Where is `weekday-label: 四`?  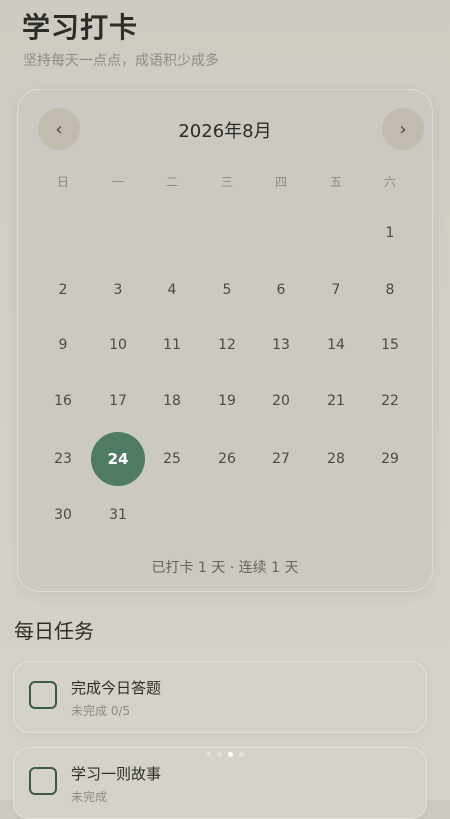 weekday-label: 四 is located at coordinates (280, 182).